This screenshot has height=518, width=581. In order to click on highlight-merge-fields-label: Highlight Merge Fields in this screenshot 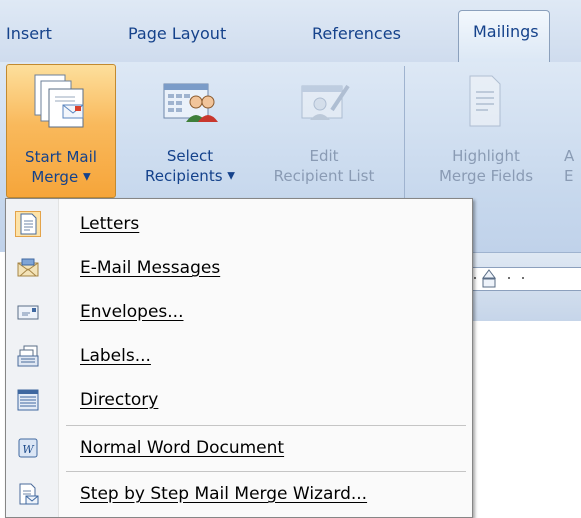, I will do `click(486, 166)`.